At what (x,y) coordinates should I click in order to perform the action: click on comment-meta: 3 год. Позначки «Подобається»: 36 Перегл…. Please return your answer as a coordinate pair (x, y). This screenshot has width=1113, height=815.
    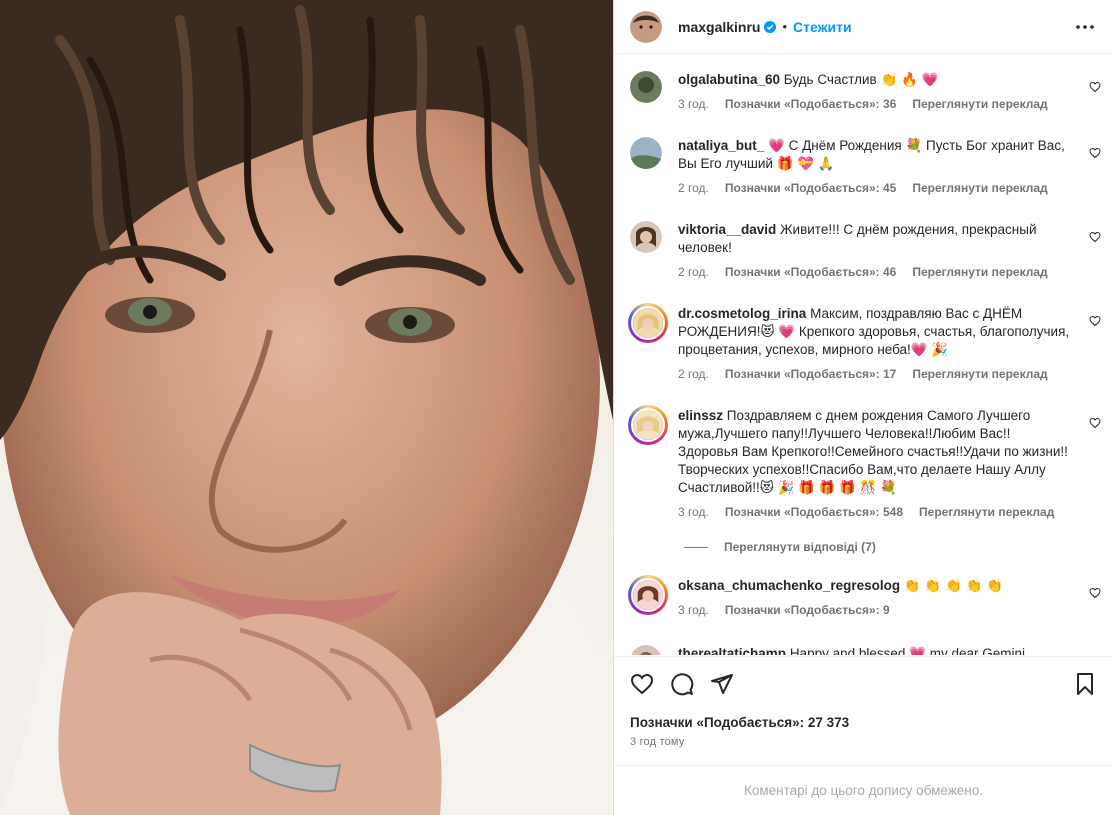
    Looking at the image, I should click on (889, 104).